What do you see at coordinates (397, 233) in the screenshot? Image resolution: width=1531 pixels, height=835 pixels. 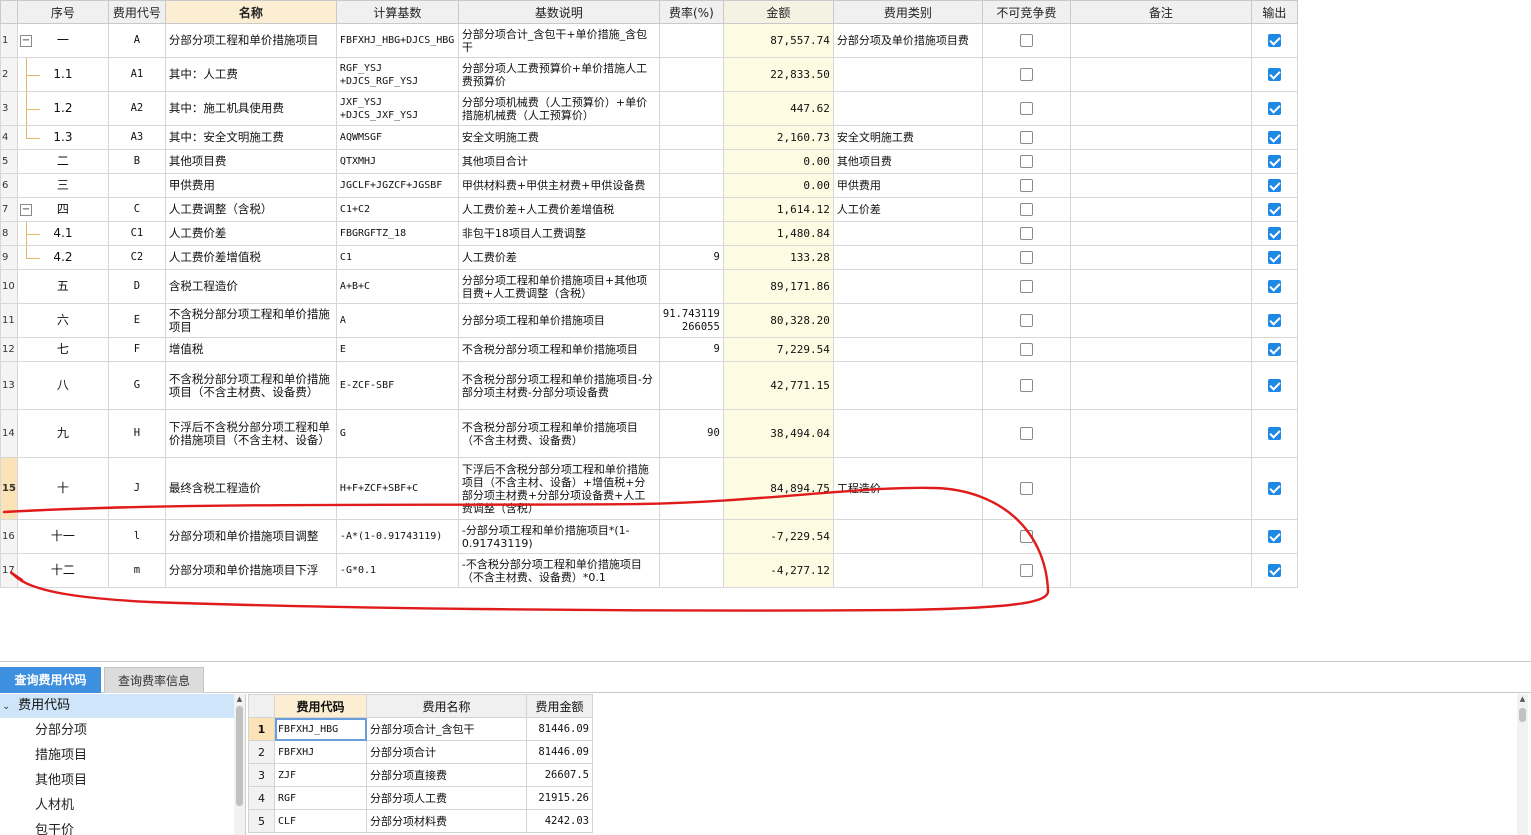 I see `cell-calc-base: FBGRGFTZ_18` at bounding box center [397, 233].